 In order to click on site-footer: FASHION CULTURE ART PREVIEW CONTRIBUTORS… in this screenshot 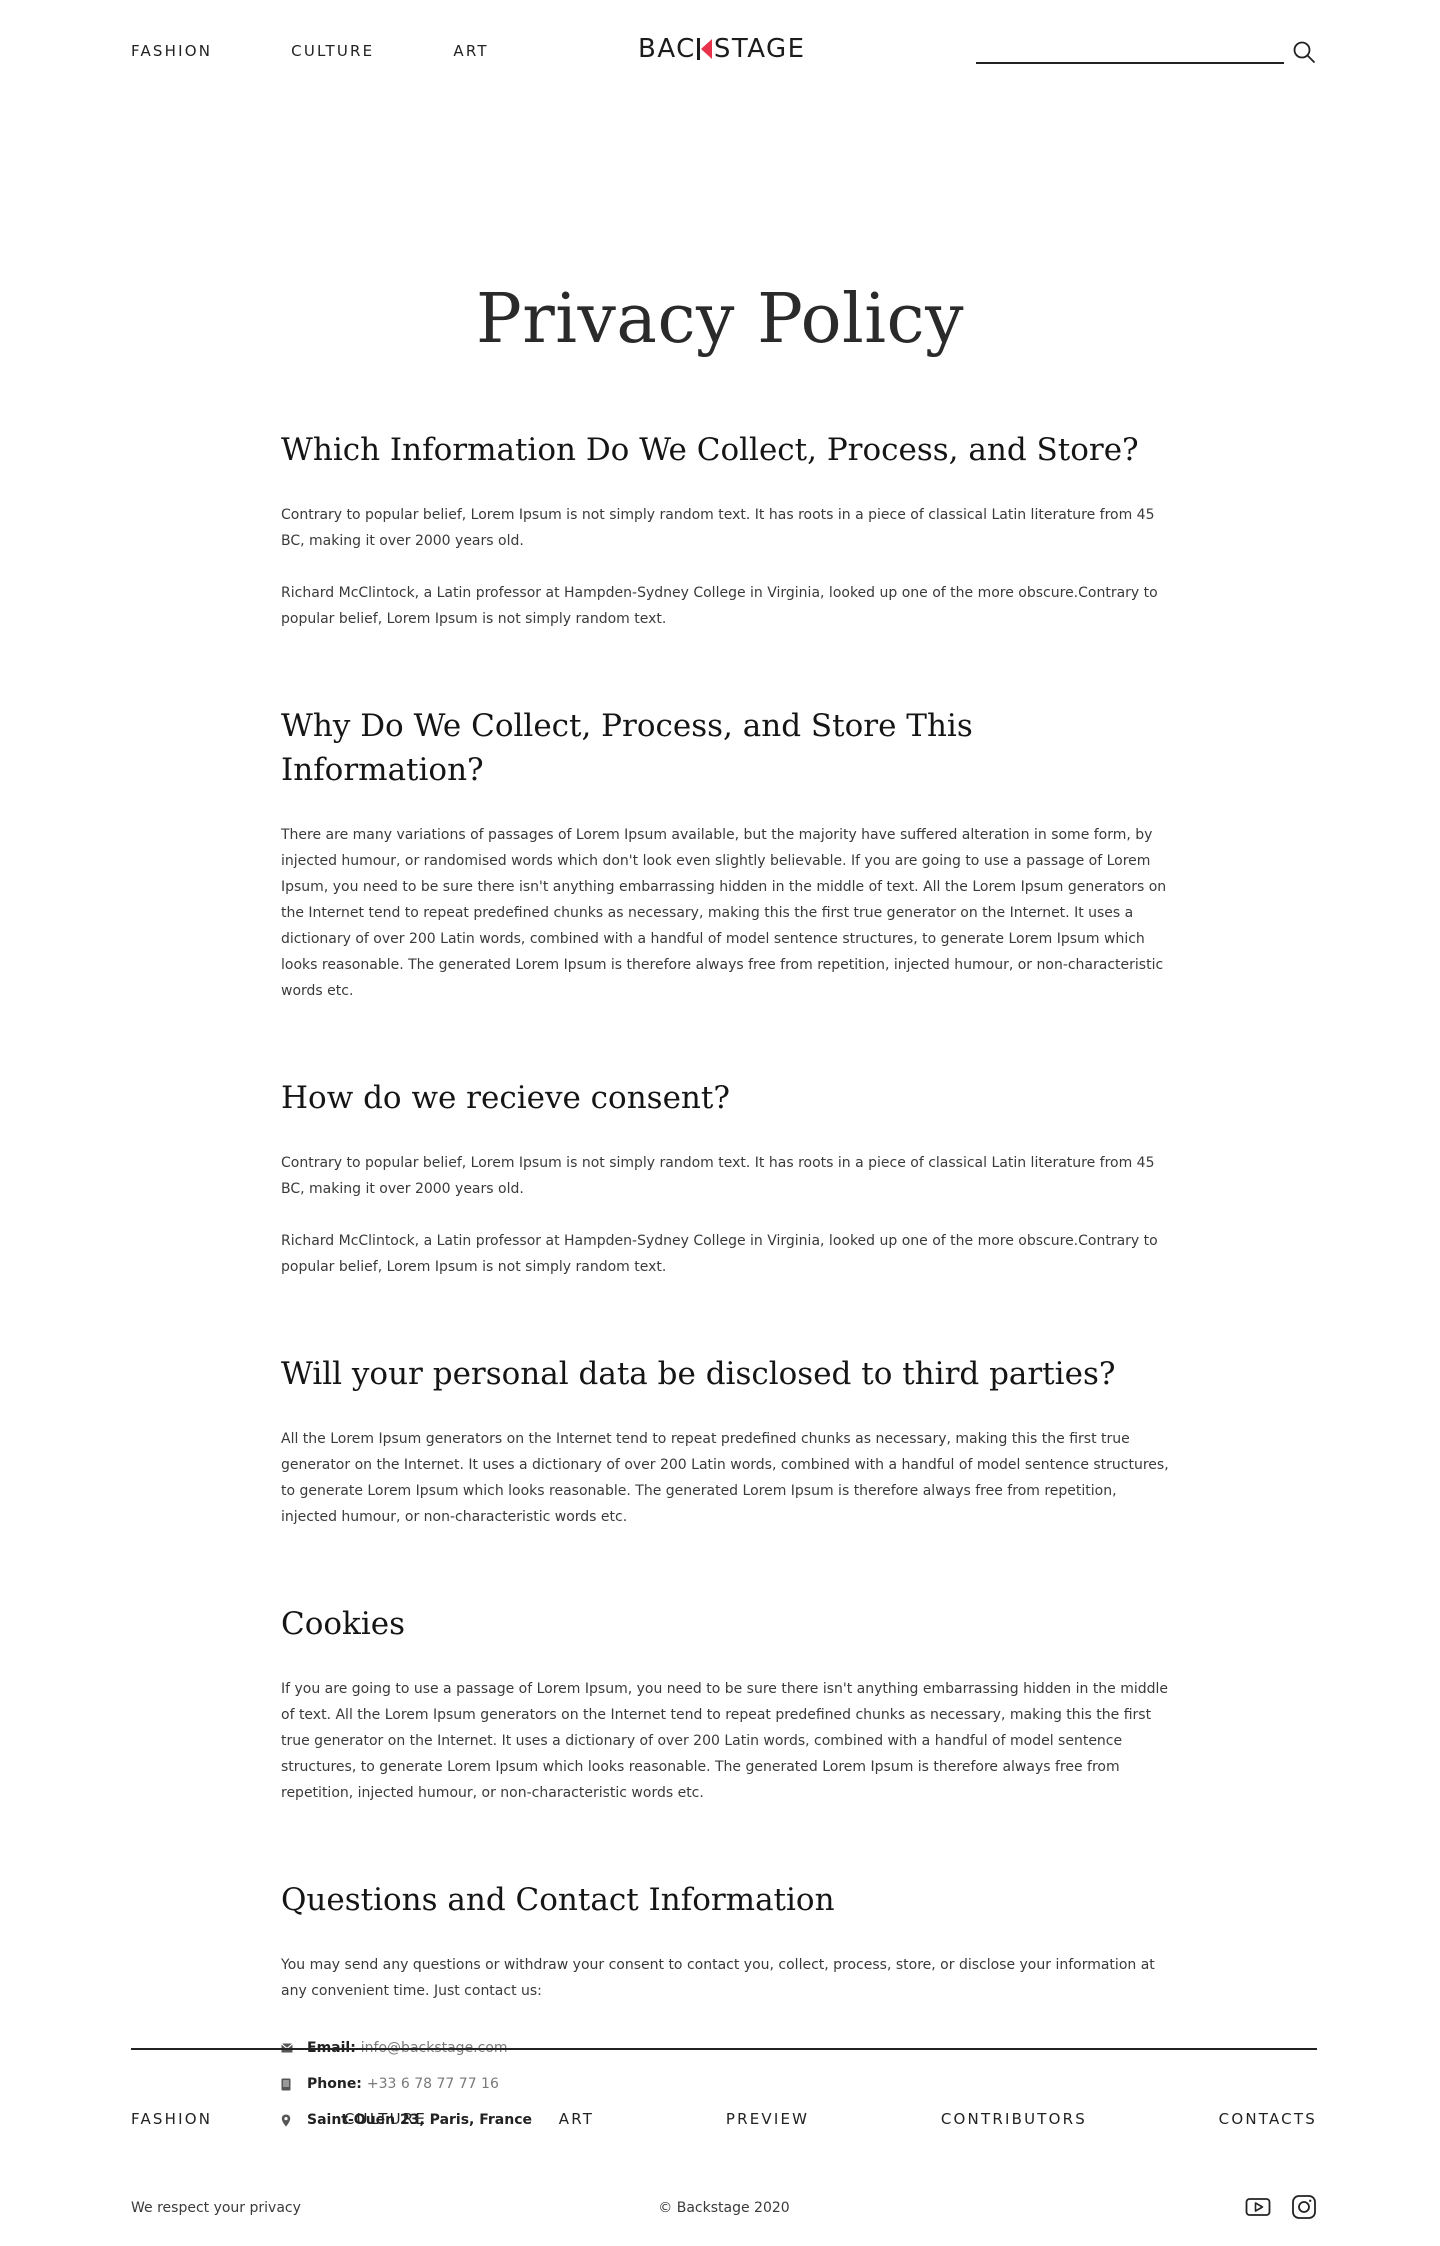, I will do `click(724, 2136)`.